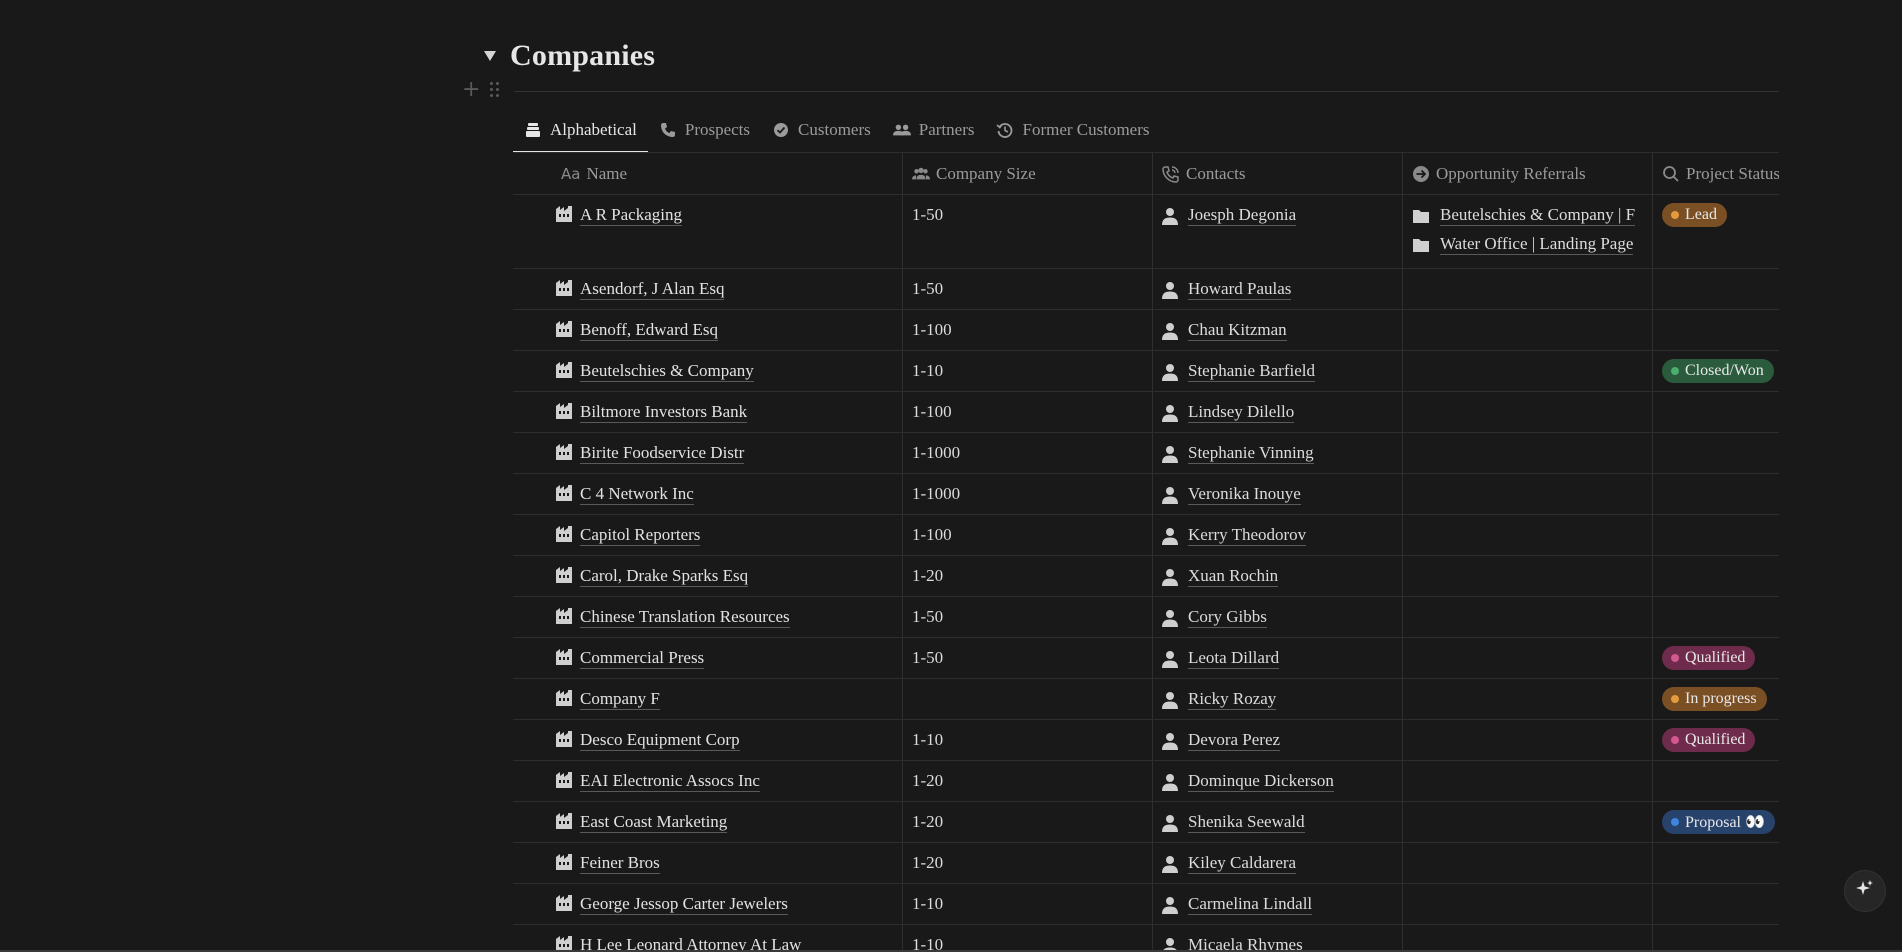  What do you see at coordinates (1220, 576) in the screenshot?
I see `contact-chip: Xuan Rochin` at bounding box center [1220, 576].